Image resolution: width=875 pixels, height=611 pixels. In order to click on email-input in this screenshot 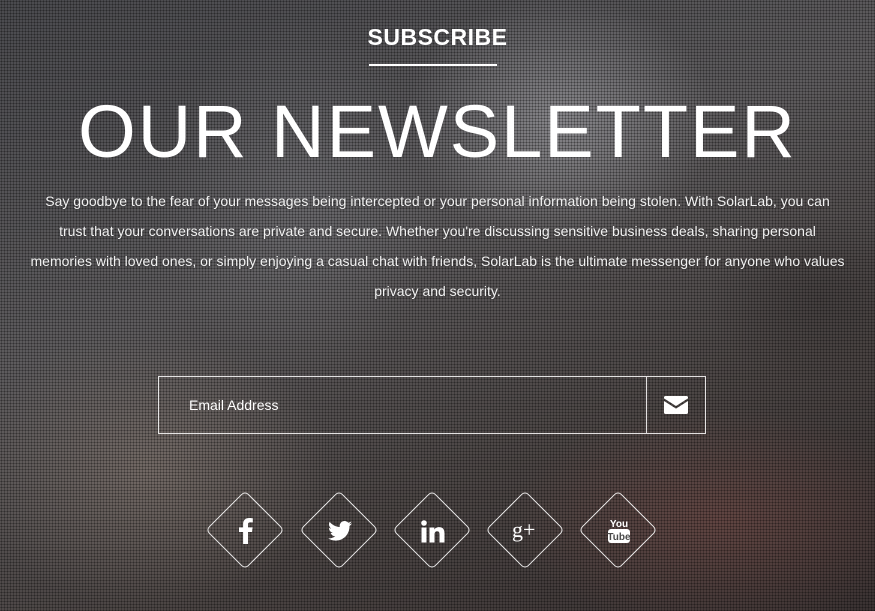, I will do `click(402, 405)`.